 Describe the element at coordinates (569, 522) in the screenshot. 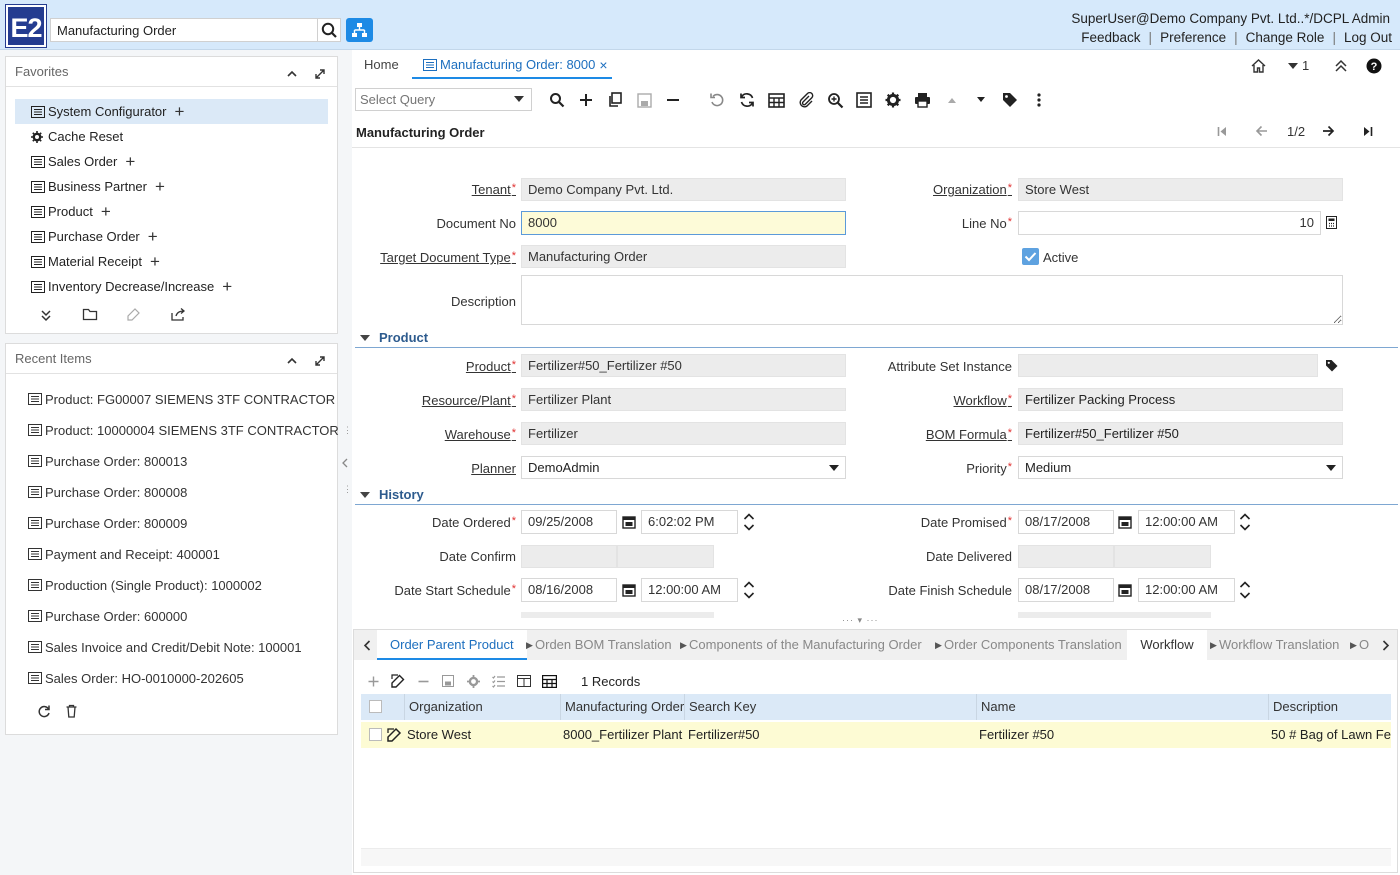

I see `date-ordered-field: 09/25/2008` at that location.